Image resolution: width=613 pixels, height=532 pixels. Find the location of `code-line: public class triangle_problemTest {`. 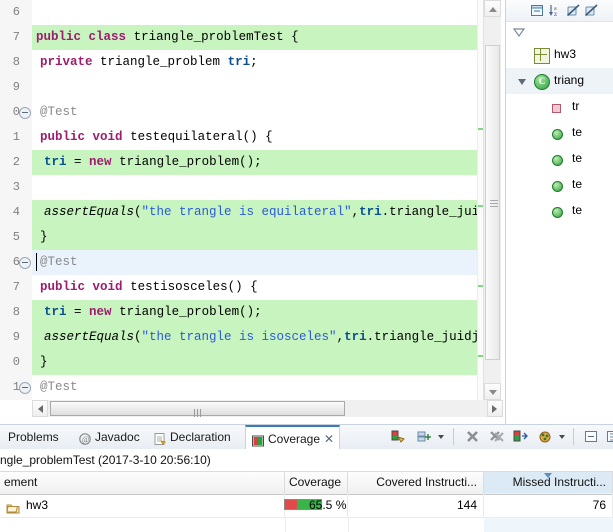

code-line: public class triangle_problemTest { is located at coordinates (255, 37).